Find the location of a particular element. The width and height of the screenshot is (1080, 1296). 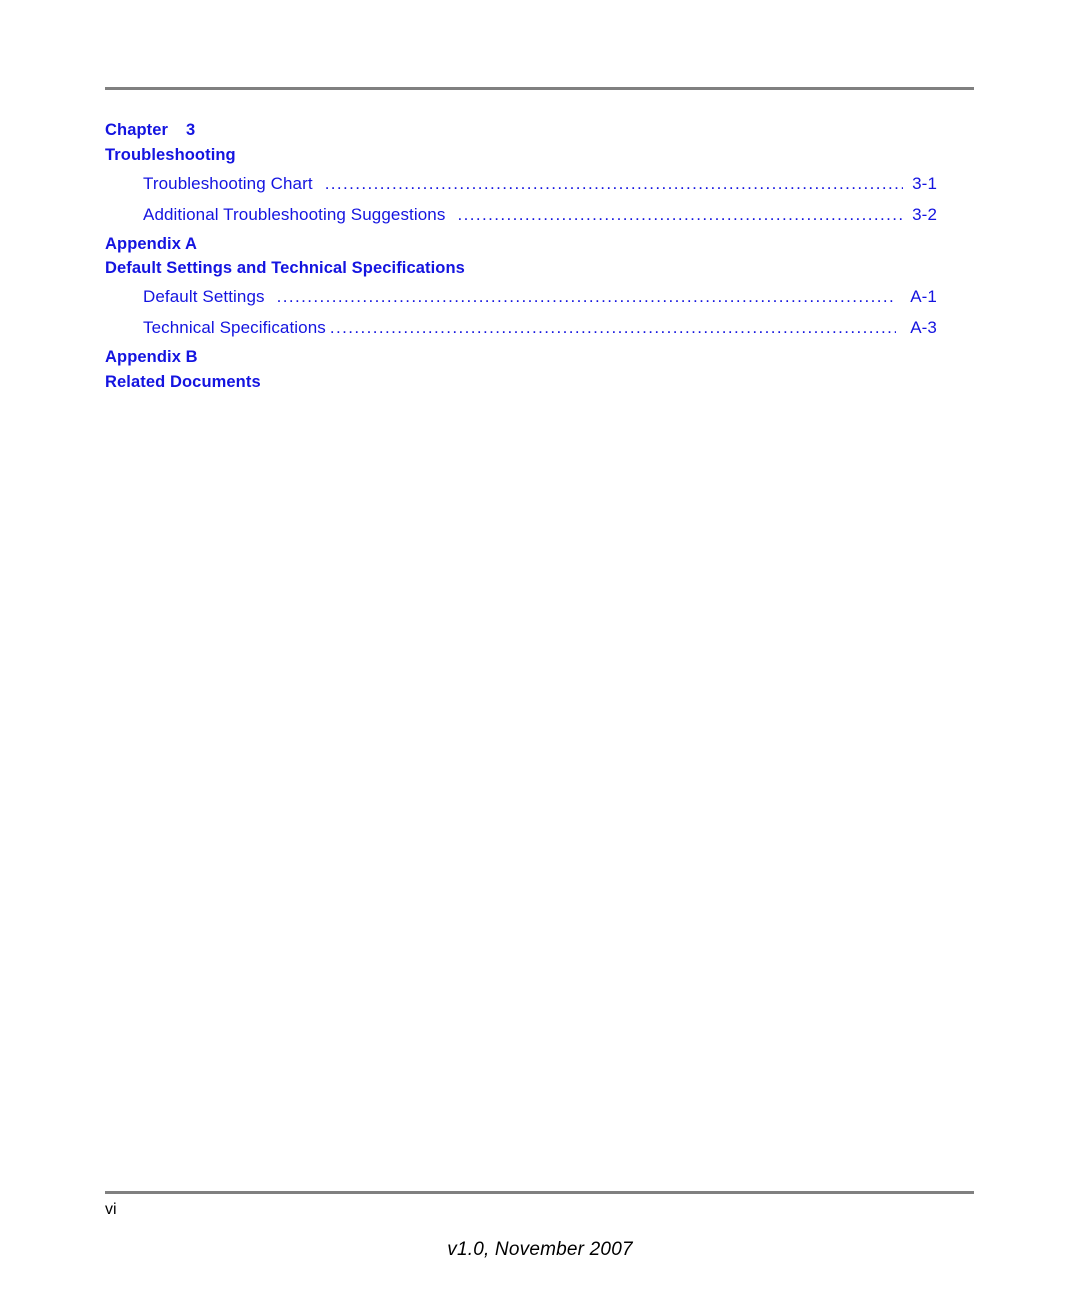

toc-entry: Technical Specifications A-3 is located at coordinates (521, 327).